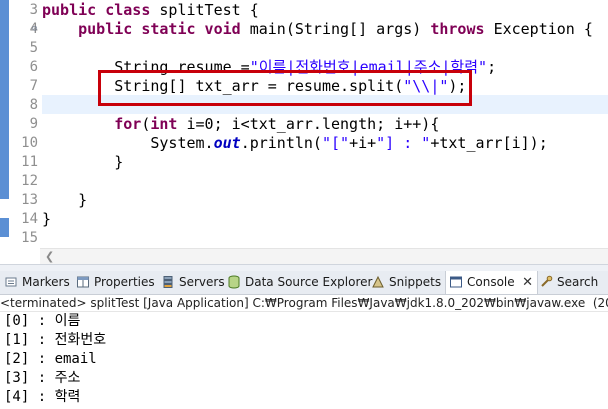 The width and height of the screenshot is (608, 409). I want to click on database-icon, so click(234, 281).